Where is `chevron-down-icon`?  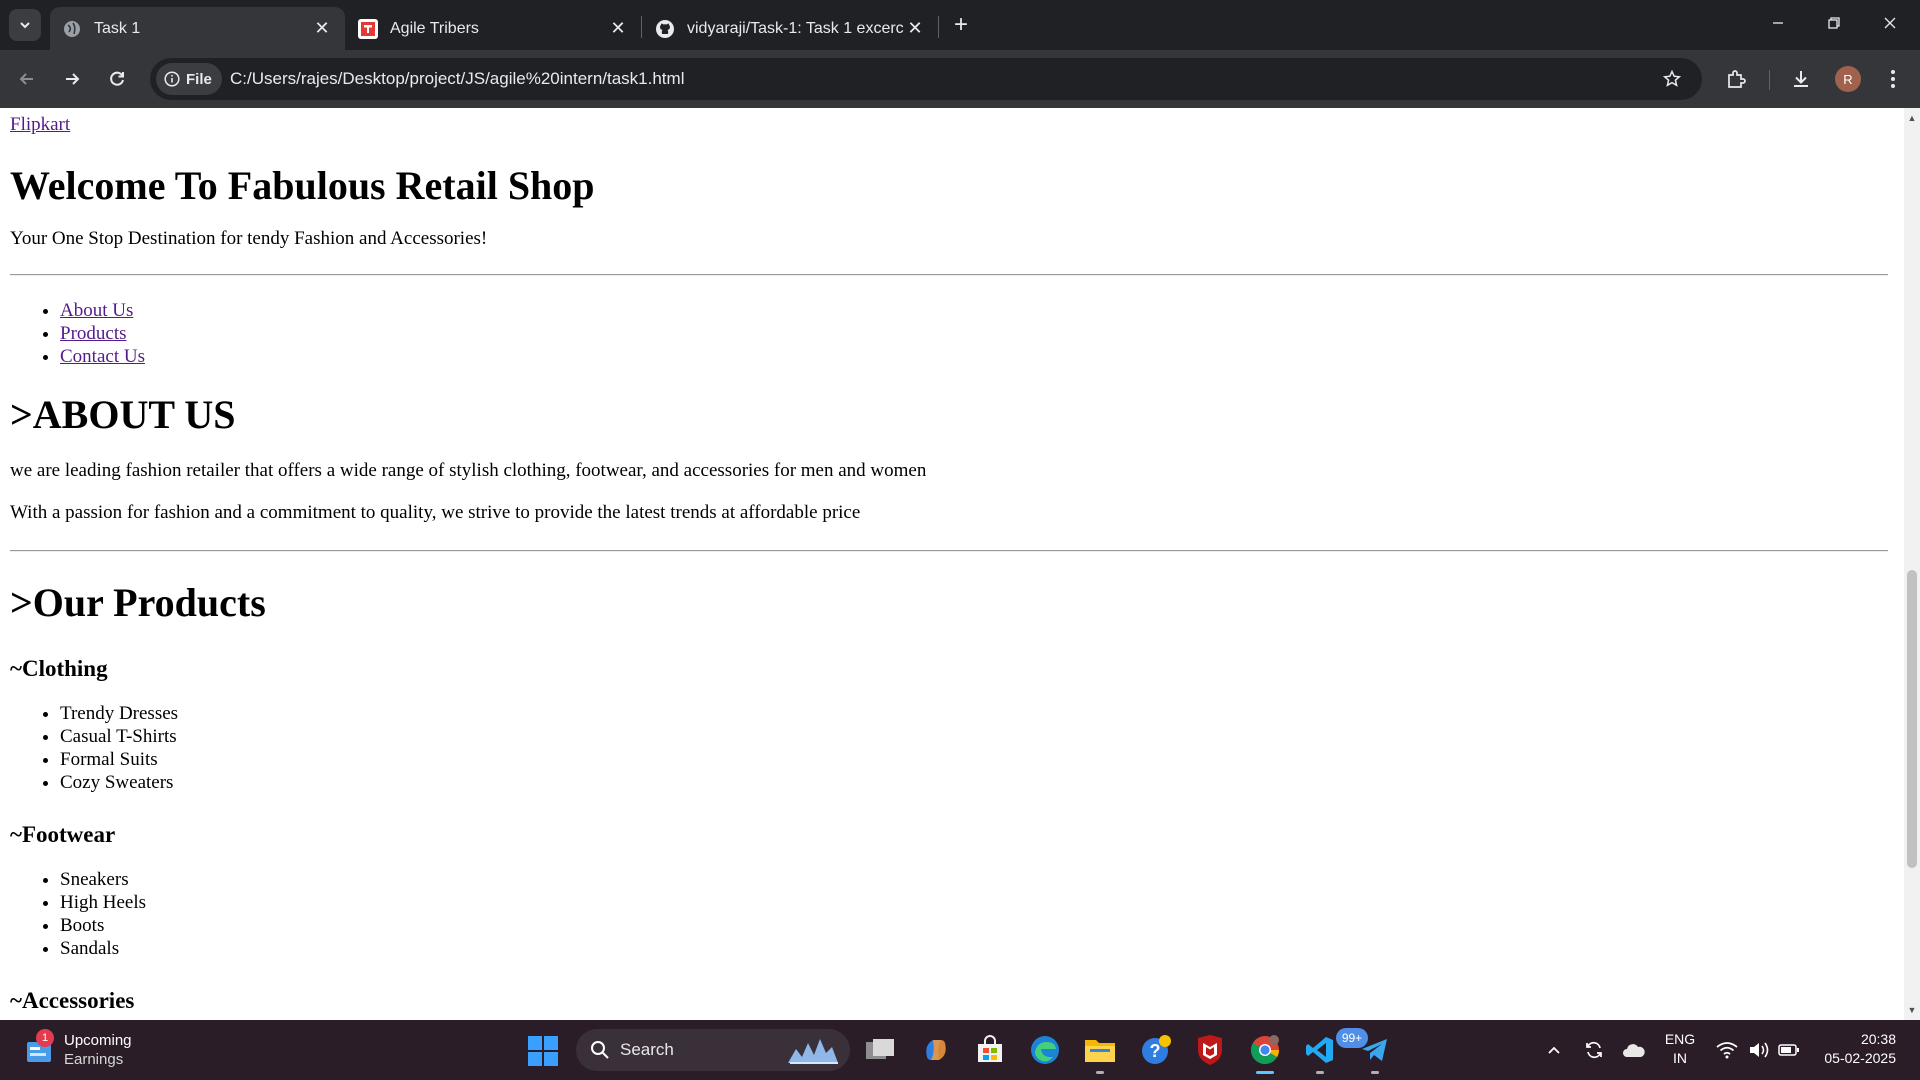
chevron-down-icon is located at coordinates (25, 25).